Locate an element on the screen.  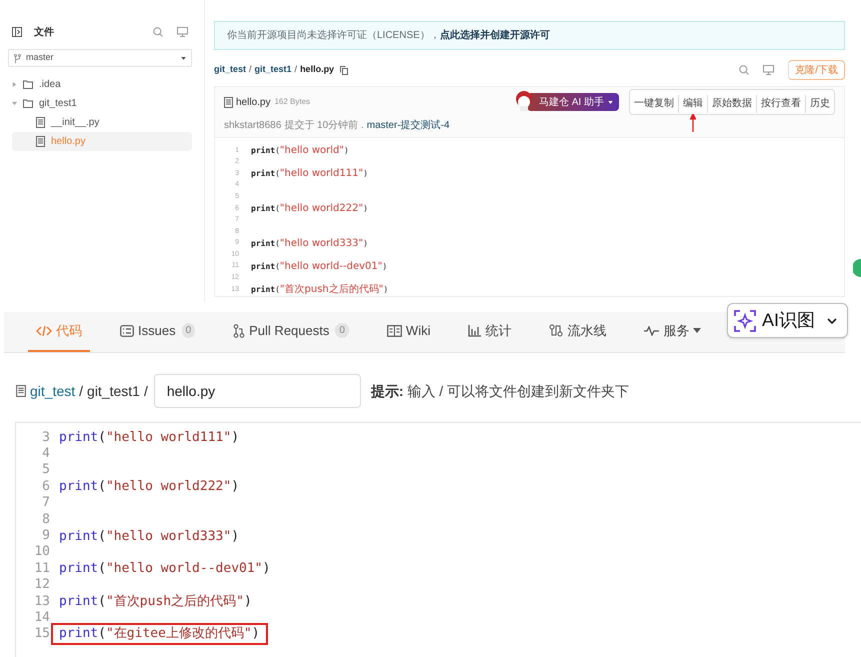
filename-input: hello.py is located at coordinates (257, 391).